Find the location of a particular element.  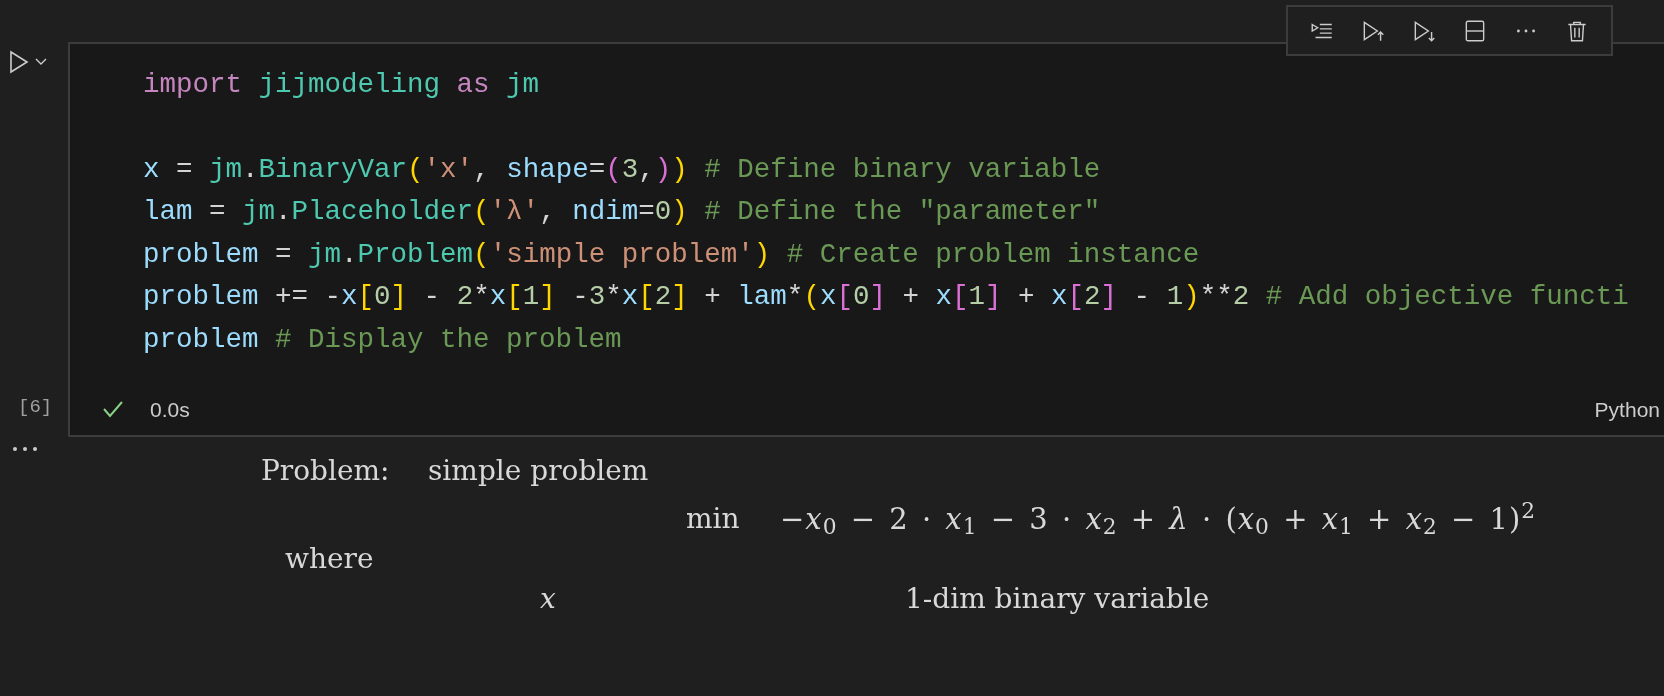

code-line: import jijmodeling as jm is located at coordinates (341, 85).